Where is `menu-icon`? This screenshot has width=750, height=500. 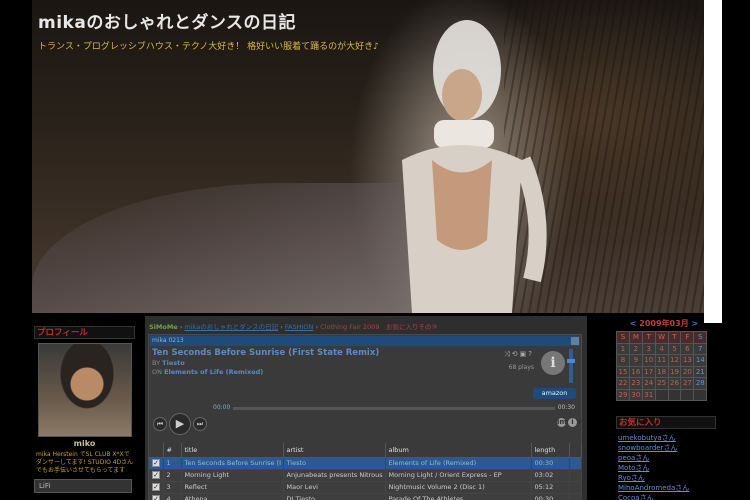 menu-icon is located at coordinates (575, 341).